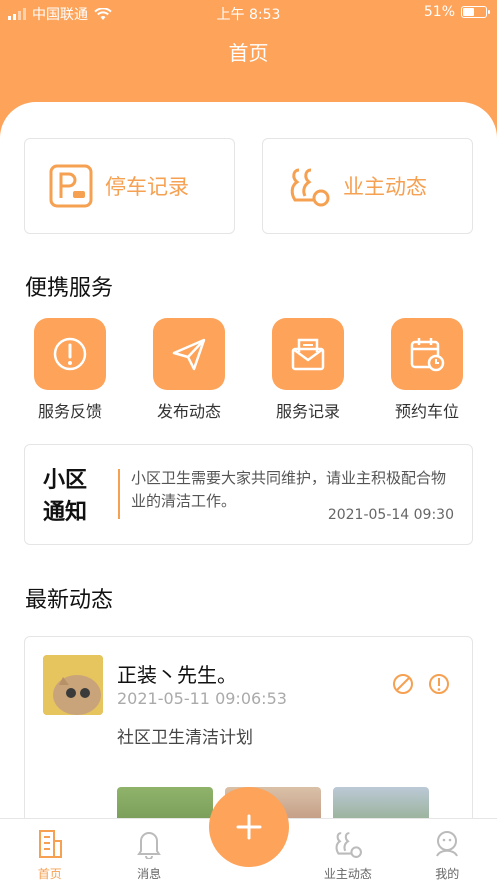 This screenshot has height=883, width=497. What do you see at coordinates (447, 874) in the screenshot?
I see `tab-mine-label: 我的` at bounding box center [447, 874].